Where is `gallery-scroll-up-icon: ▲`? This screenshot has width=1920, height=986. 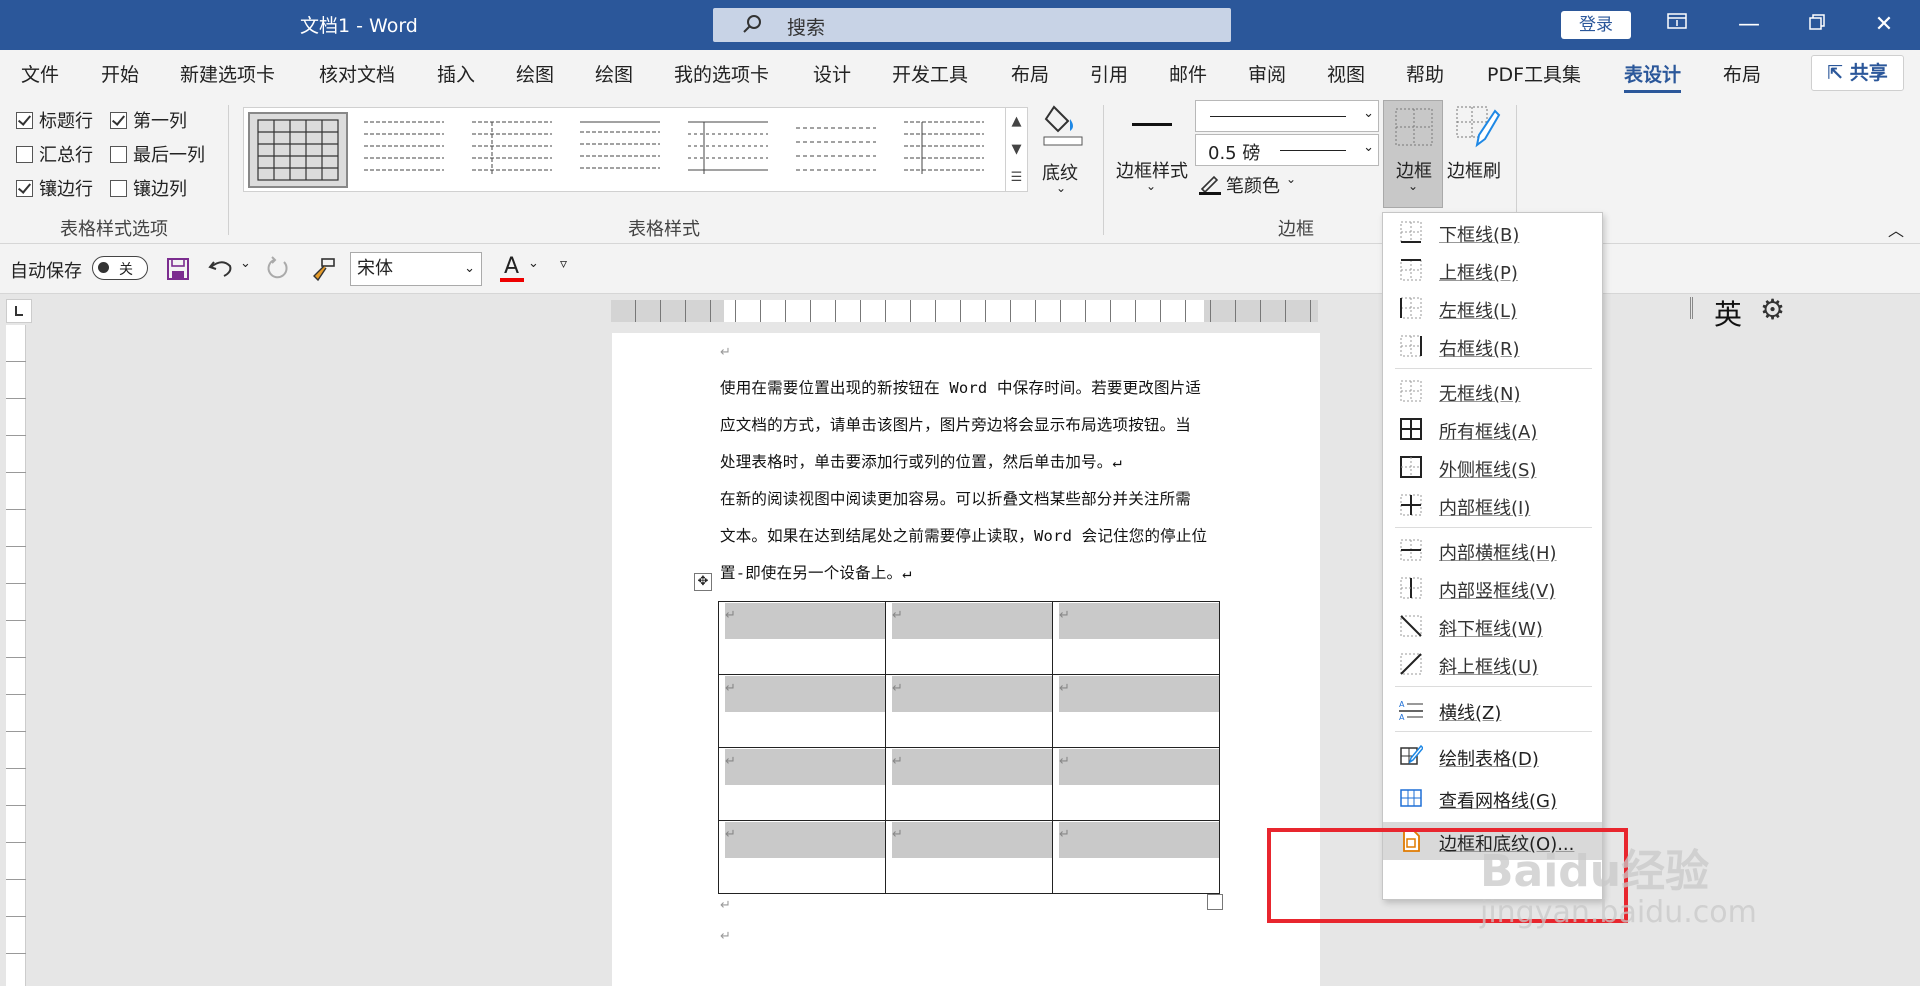 gallery-scroll-up-icon: ▲ is located at coordinates (1016, 122).